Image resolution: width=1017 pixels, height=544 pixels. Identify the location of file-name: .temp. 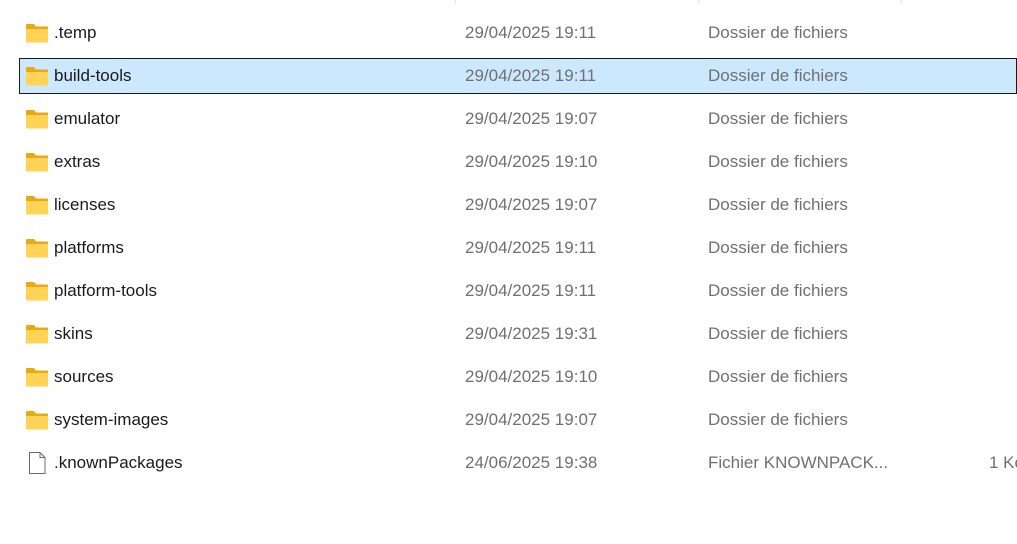
(75, 32).